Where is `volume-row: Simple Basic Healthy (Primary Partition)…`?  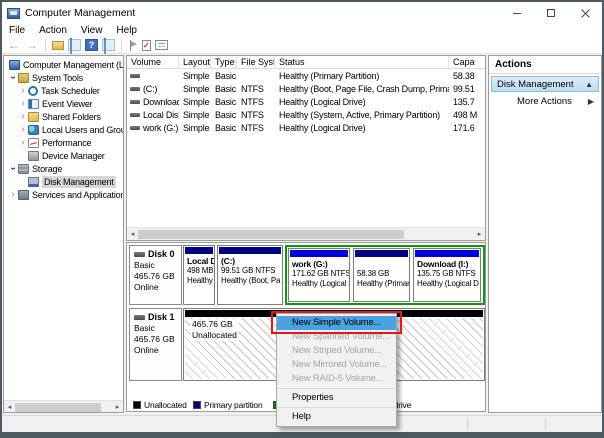
volume-row: Simple Basic Healthy (Primary Partition)… is located at coordinates (306, 75).